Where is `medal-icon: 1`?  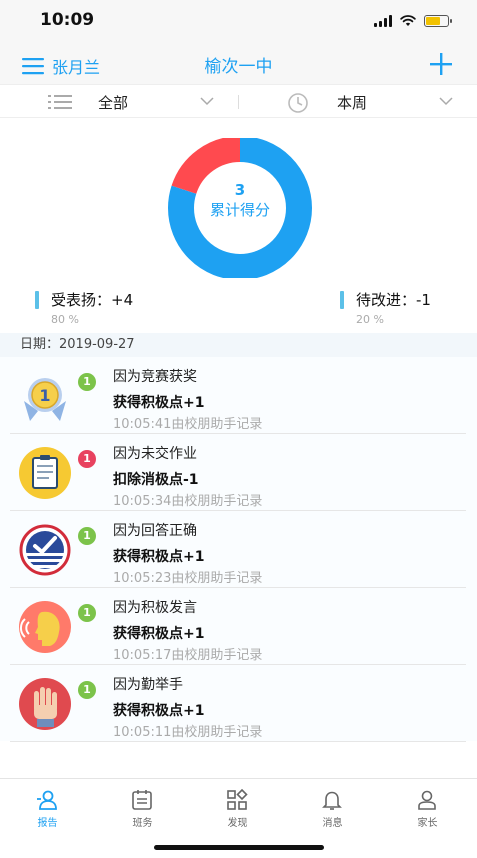
medal-icon: 1 is located at coordinates (45, 399).